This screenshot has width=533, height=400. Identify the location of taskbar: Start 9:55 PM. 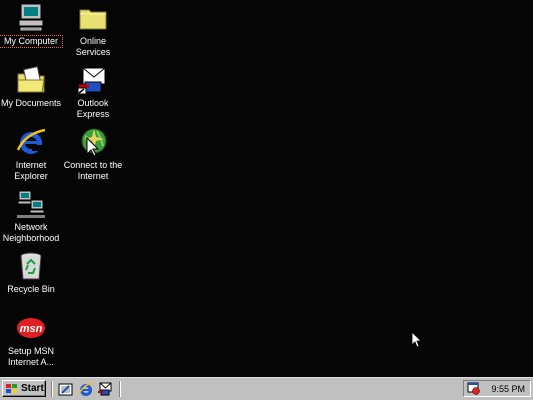
(266, 388).